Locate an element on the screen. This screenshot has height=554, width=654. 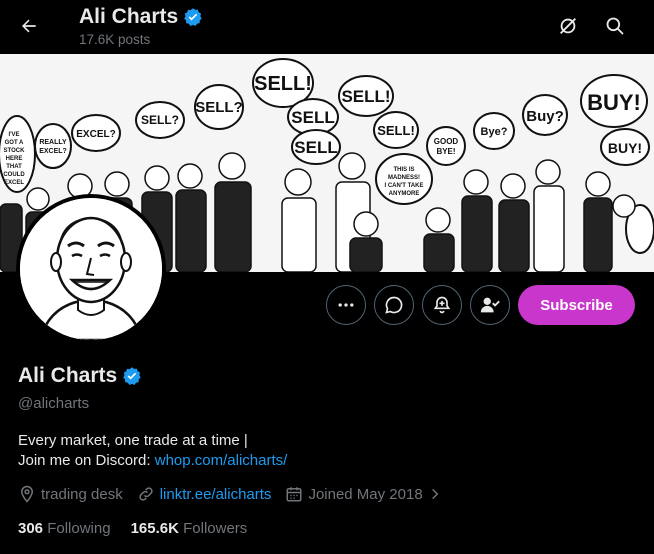
website-item: linktr.ee/alicharts is located at coordinates (204, 494).